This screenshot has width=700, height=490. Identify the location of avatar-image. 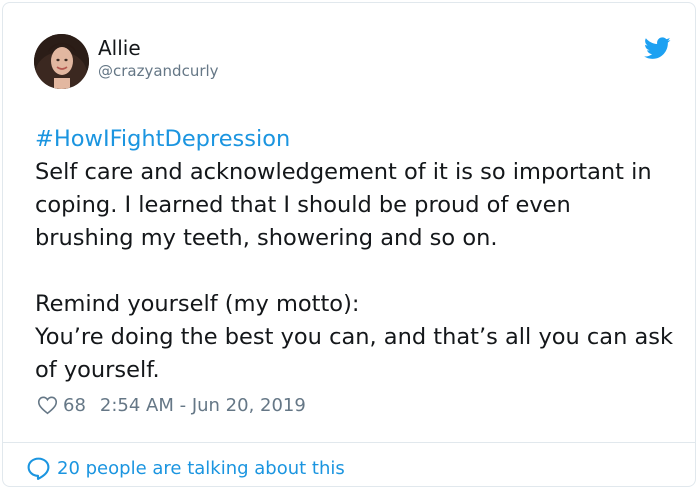
(61, 61).